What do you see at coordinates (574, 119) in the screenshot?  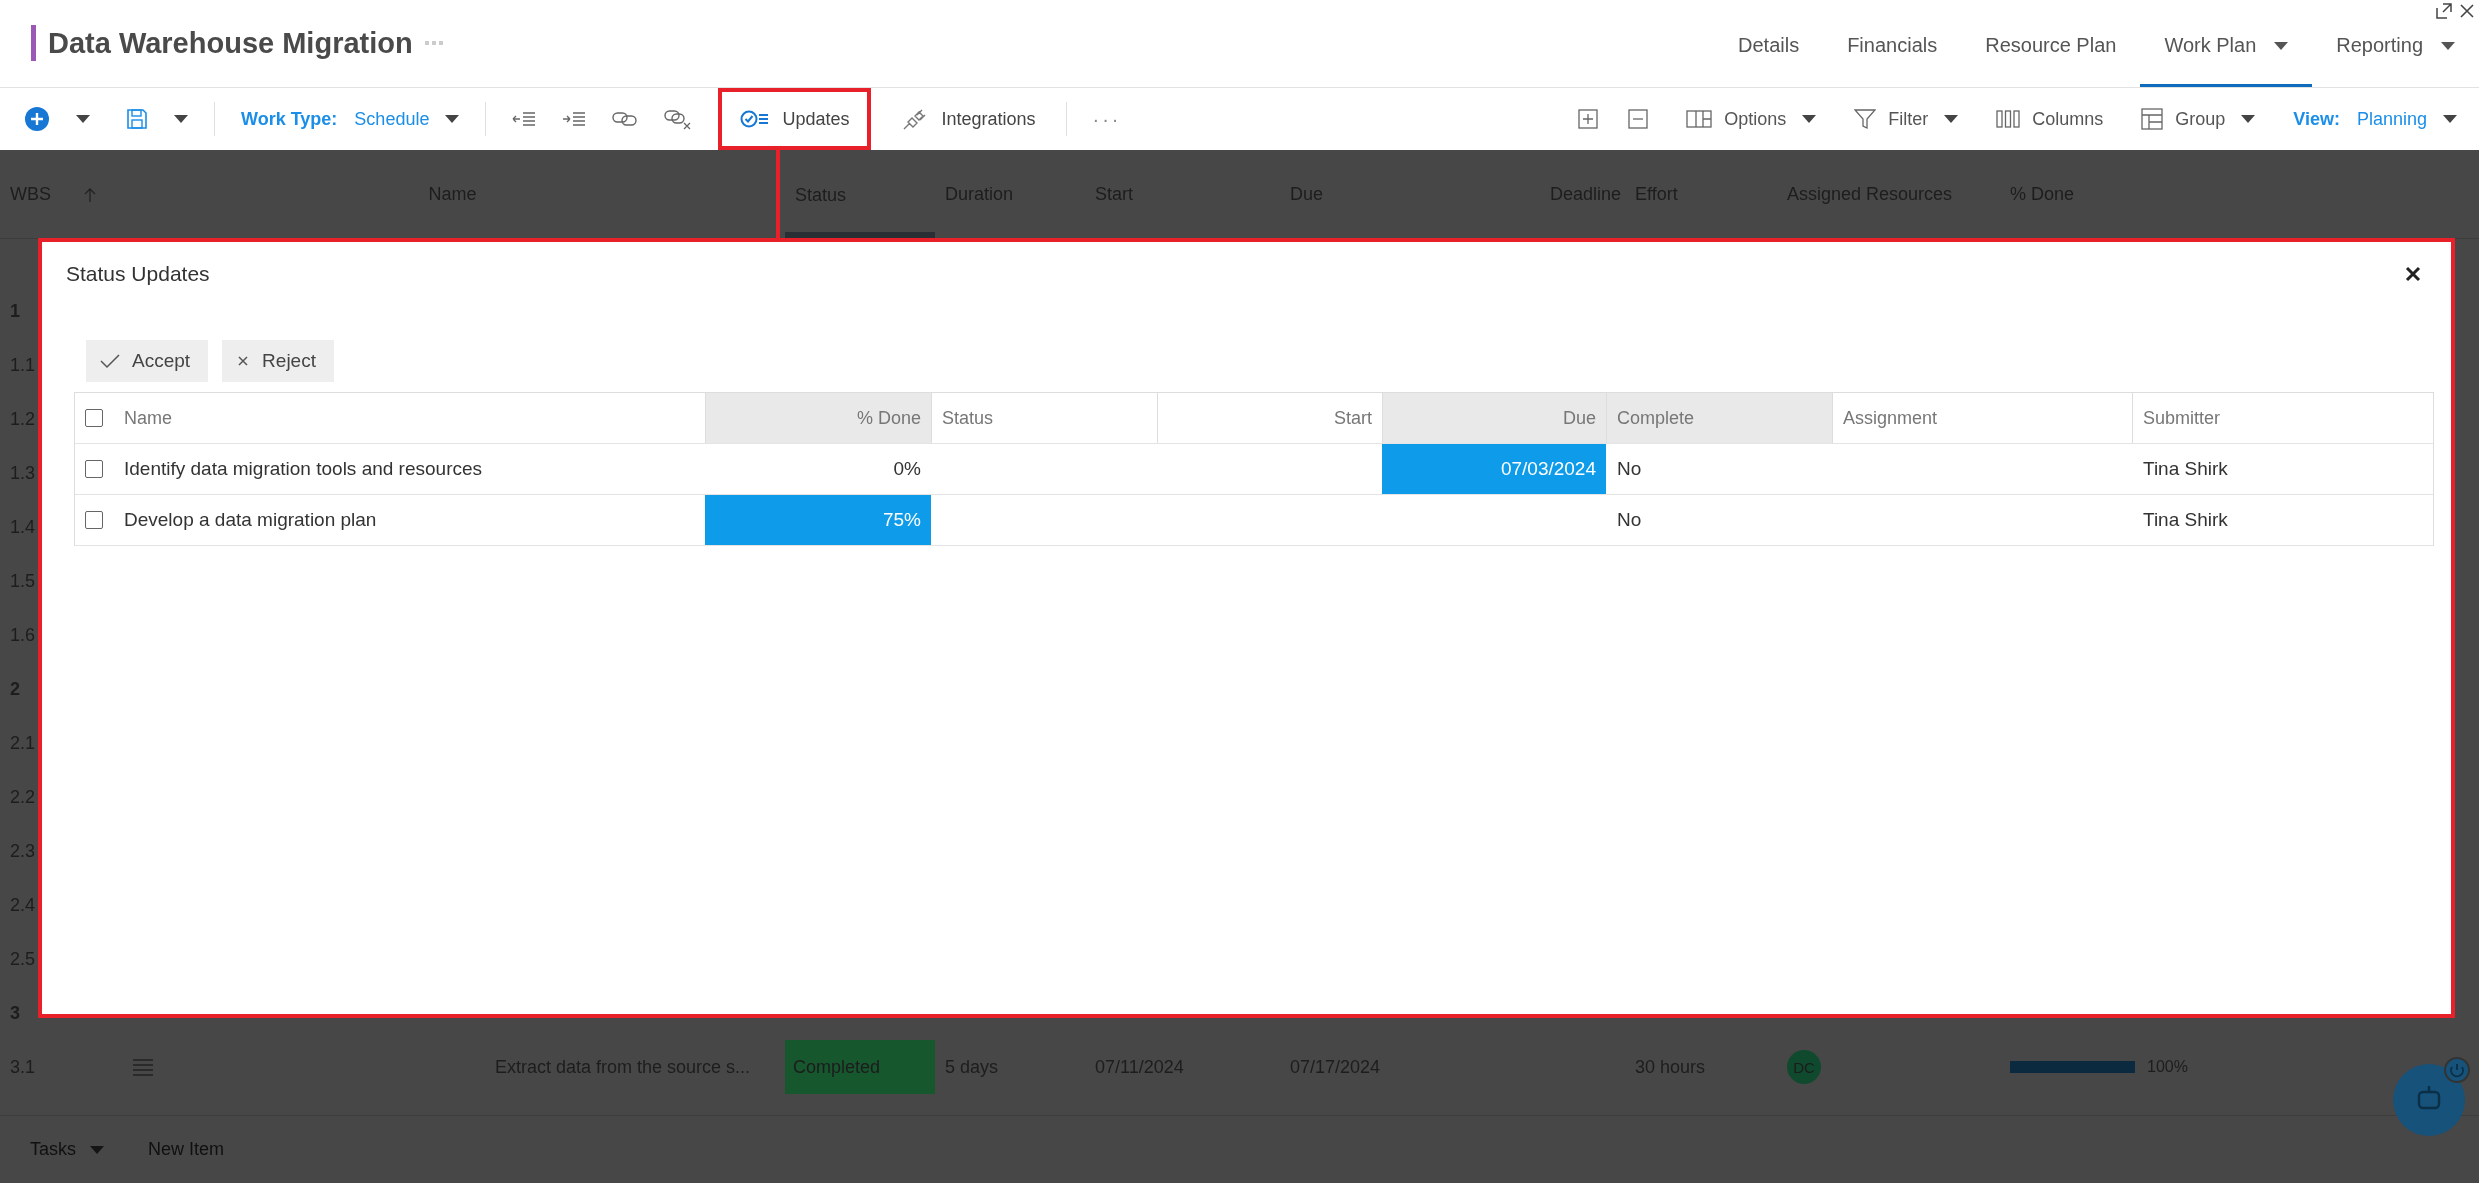 I see `indent-icon` at bounding box center [574, 119].